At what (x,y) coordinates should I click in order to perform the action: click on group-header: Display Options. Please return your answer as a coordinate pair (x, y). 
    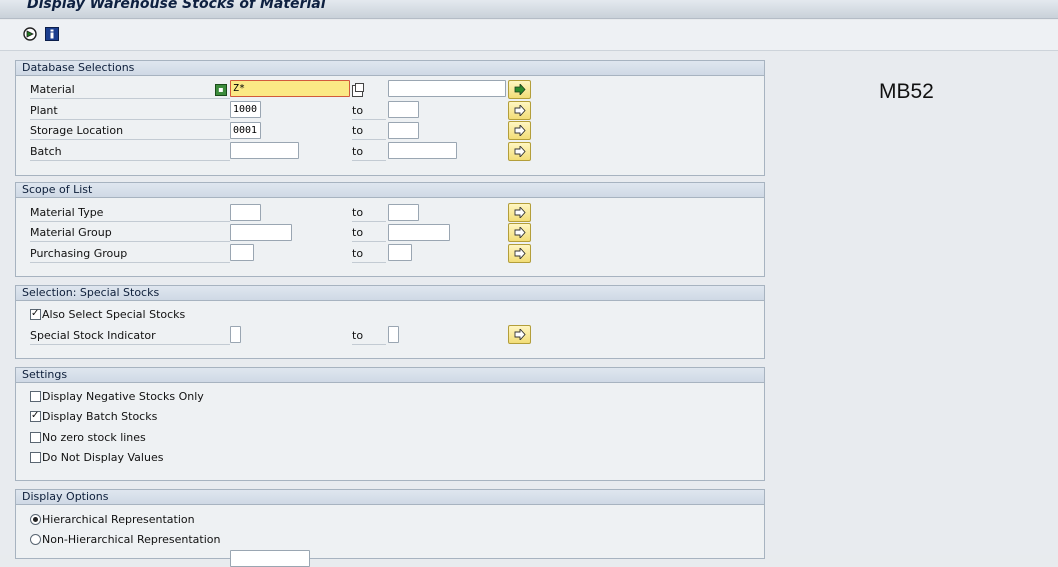
    Looking at the image, I should click on (390, 497).